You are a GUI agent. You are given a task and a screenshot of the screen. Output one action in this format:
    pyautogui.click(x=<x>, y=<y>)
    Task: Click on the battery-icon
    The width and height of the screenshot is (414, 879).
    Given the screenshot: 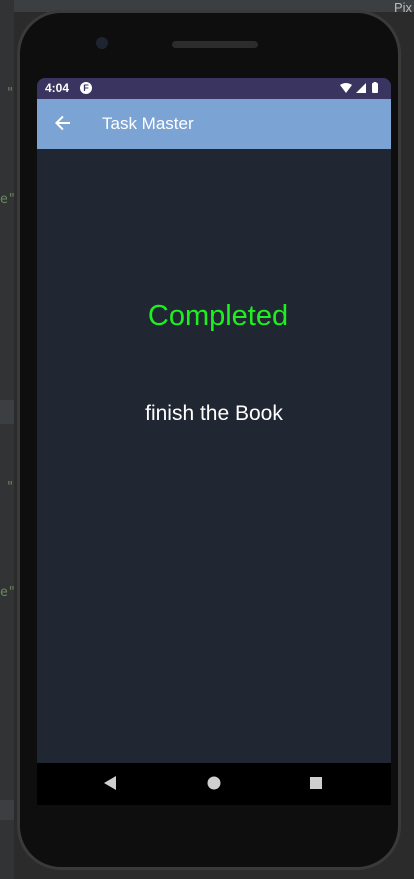 What is the action you would take?
    pyautogui.click(x=375, y=87)
    